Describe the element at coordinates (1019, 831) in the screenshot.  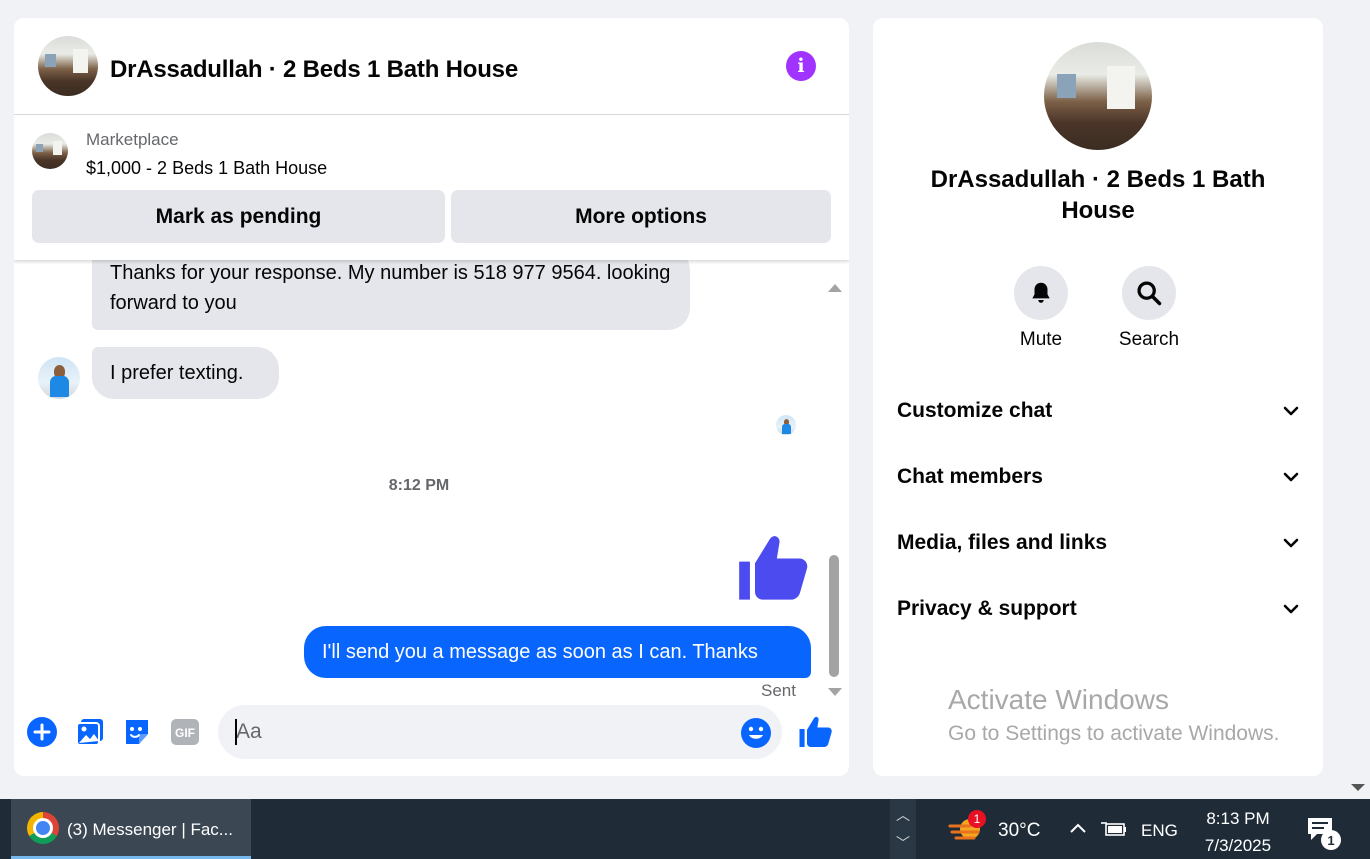
I see `temperature: 30°C` at that location.